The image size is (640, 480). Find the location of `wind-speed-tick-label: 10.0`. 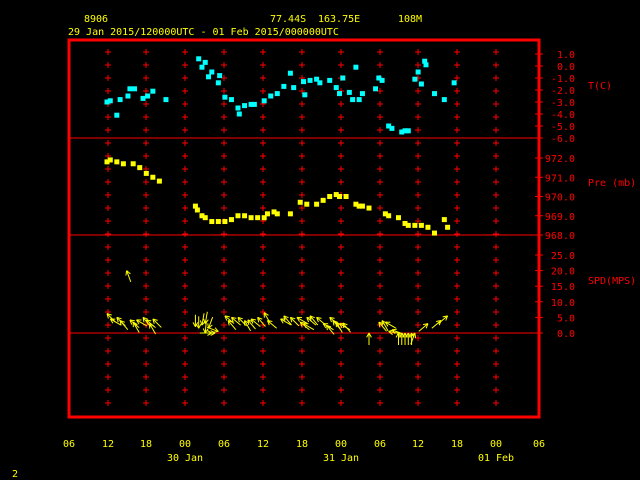

wind-speed-tick-label: 10.0 is located at coordinates (563, 303).